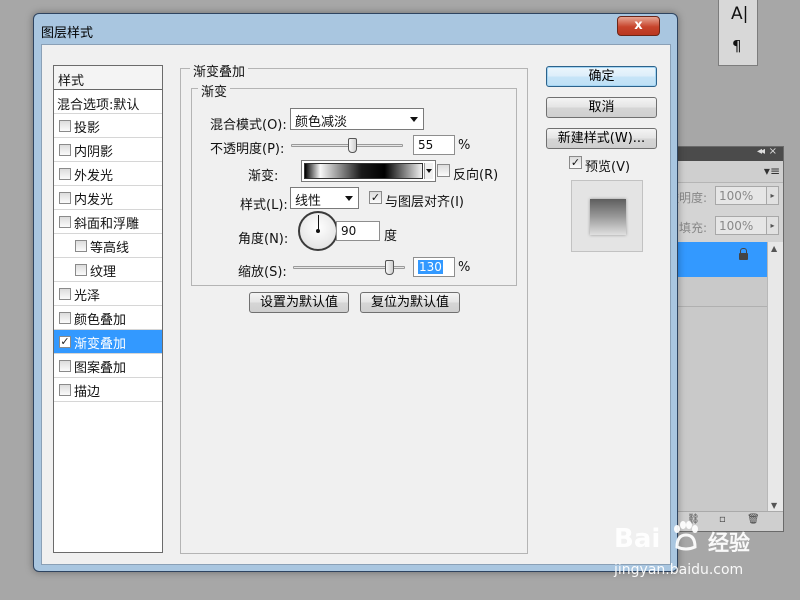 Image resolution: width=800 pixels, height=600 pixels. What do you see at coordinates (464, 145) in the screenshot?
I see `opacity-percent: %` at bounding box center [464, 145].